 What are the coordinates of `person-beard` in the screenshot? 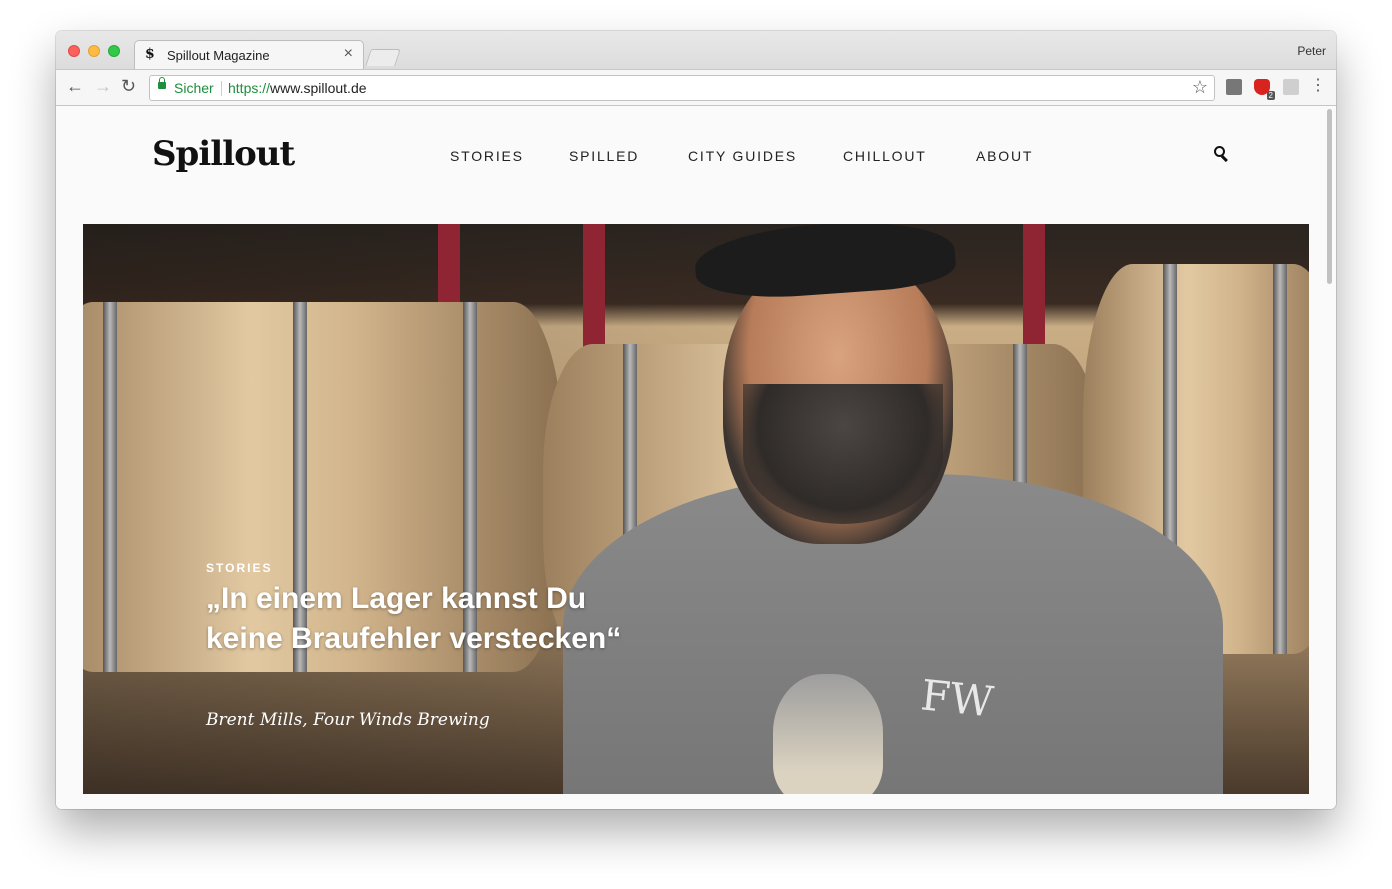 It's located at (843, 454).